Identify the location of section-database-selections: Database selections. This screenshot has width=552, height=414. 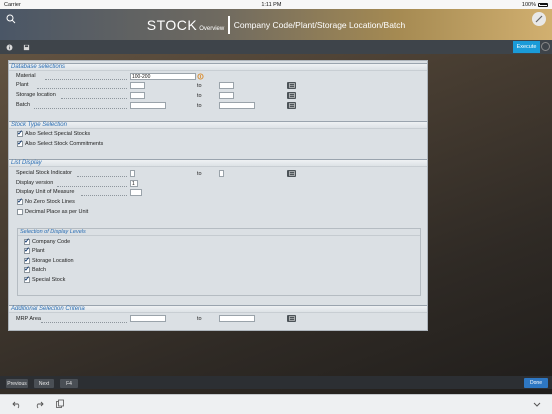
(218, 67).